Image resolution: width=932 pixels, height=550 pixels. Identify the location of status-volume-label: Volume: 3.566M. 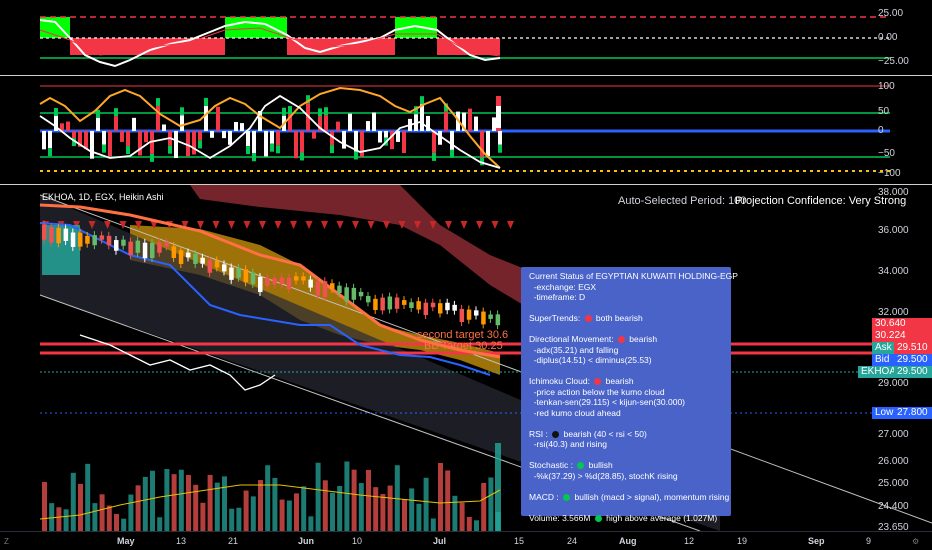
(561, 517).